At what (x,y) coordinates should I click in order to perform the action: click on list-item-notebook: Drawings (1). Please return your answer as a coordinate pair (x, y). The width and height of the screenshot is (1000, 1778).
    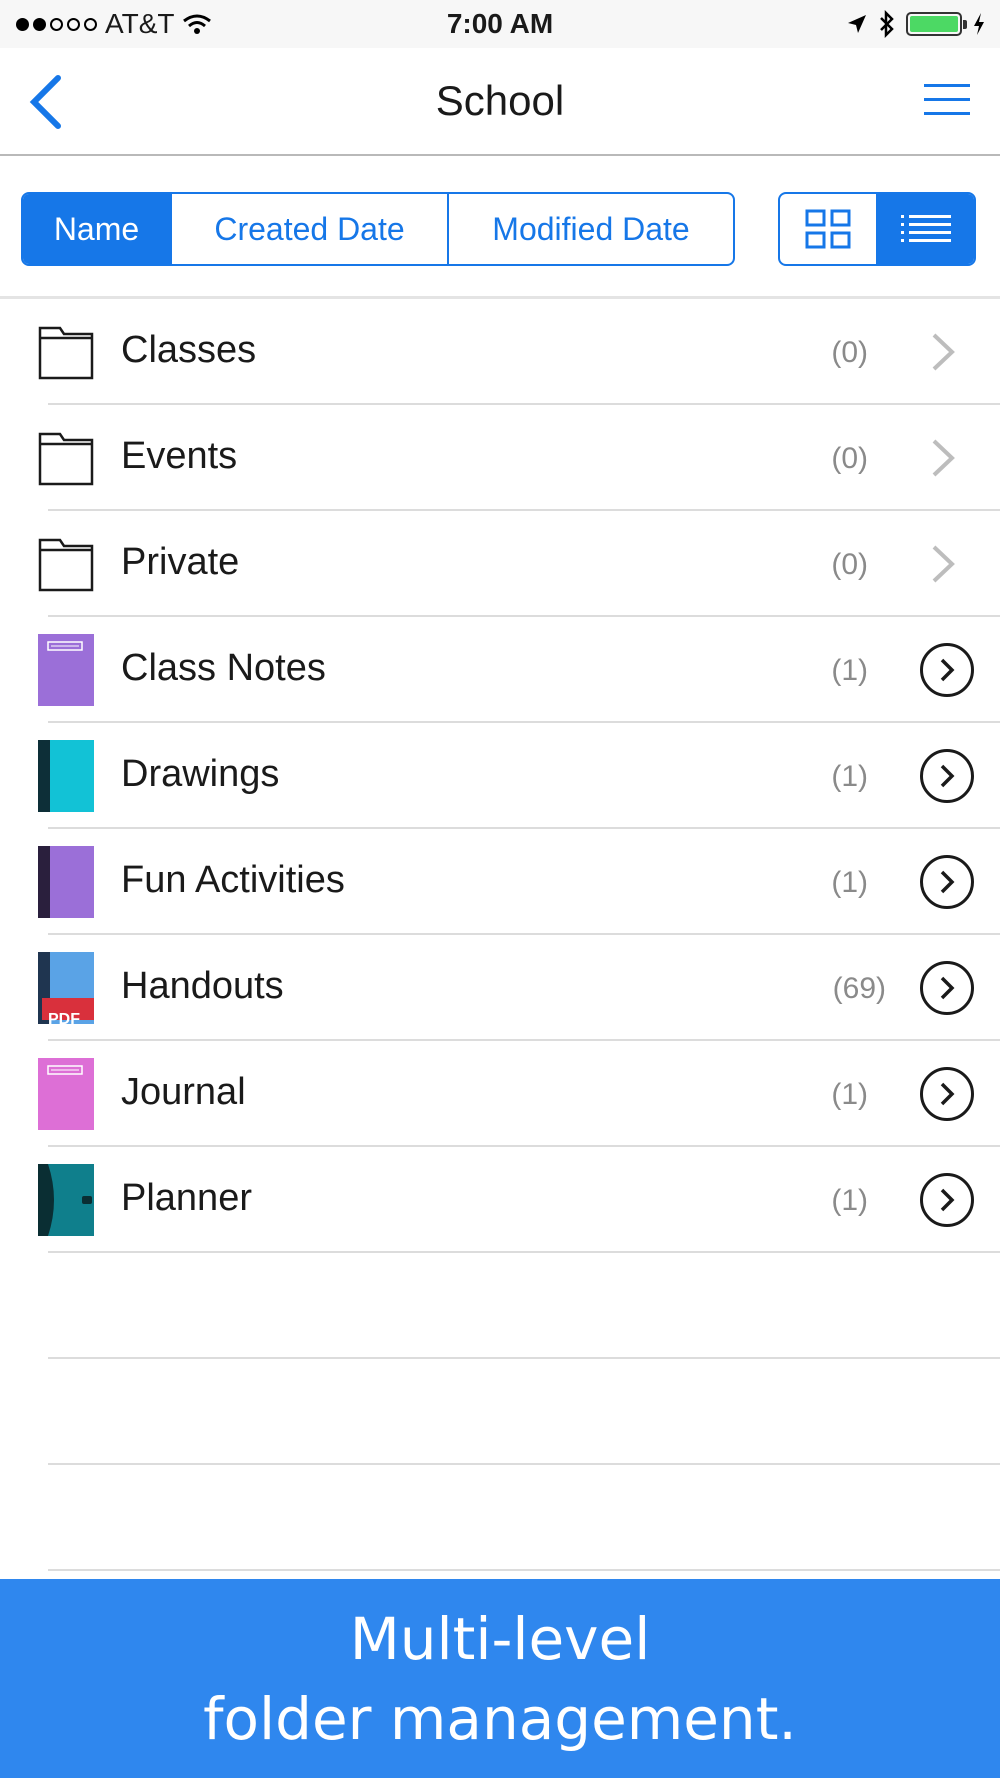
    Looking at the image, I should click on (500, 776).